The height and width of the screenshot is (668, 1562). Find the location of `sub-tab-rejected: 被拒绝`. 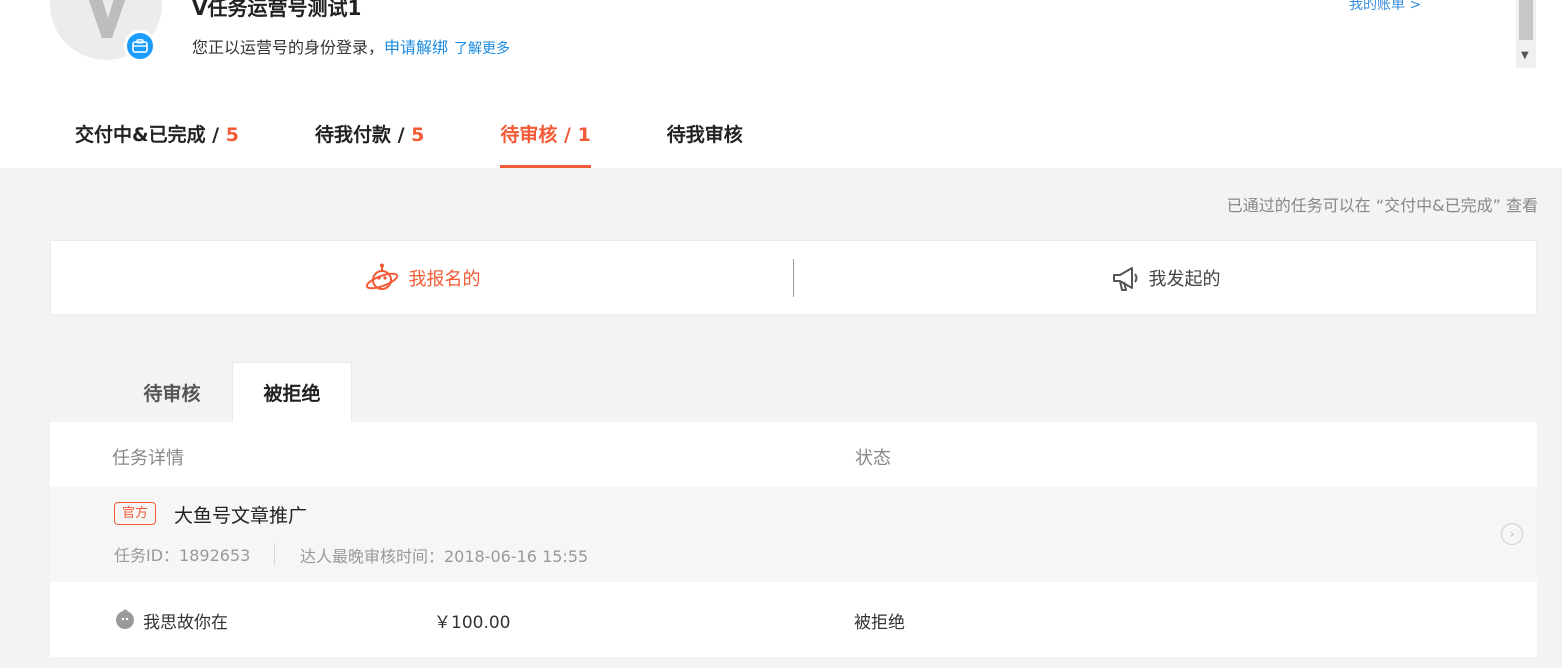

sub-tab-rejected: 被拒绝 is located at coordinates (292, 392).